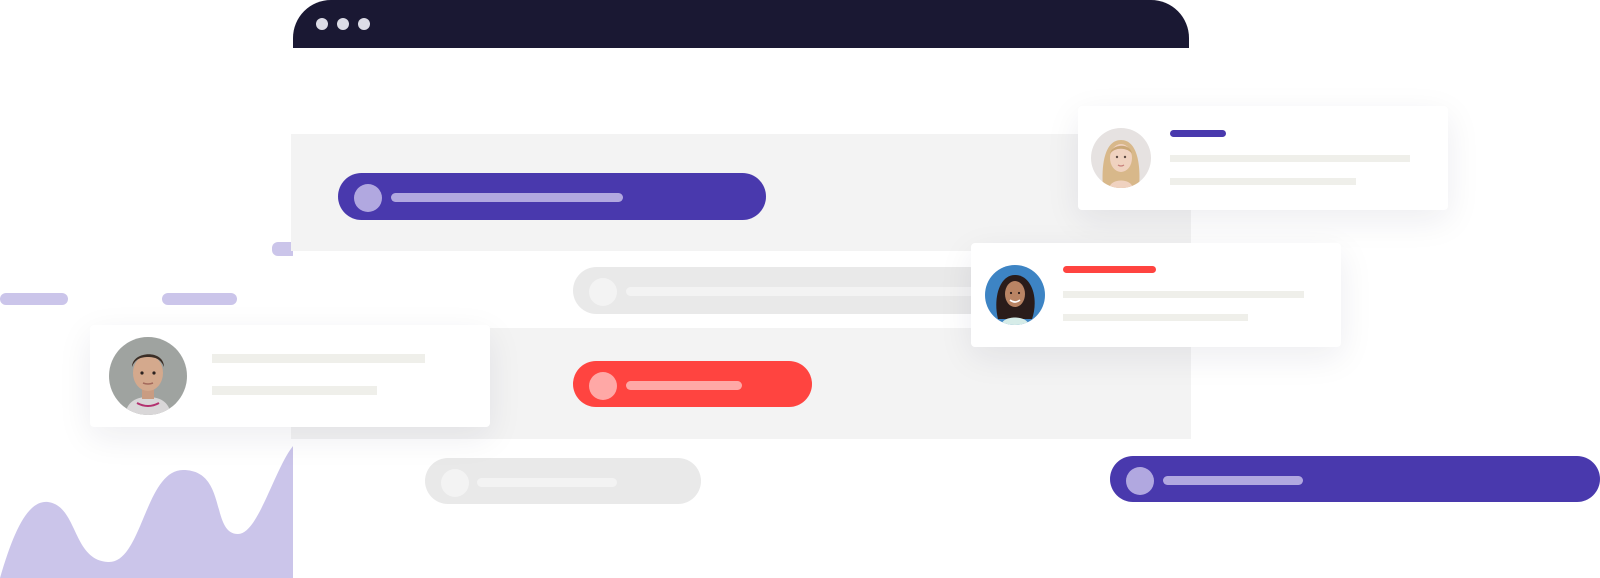 Image resolution: width=1600 pixels, height=578 pixels. Describe the element at coordinates (146, 512) in the screenshot. I see `wave-chart-icon` at that location.